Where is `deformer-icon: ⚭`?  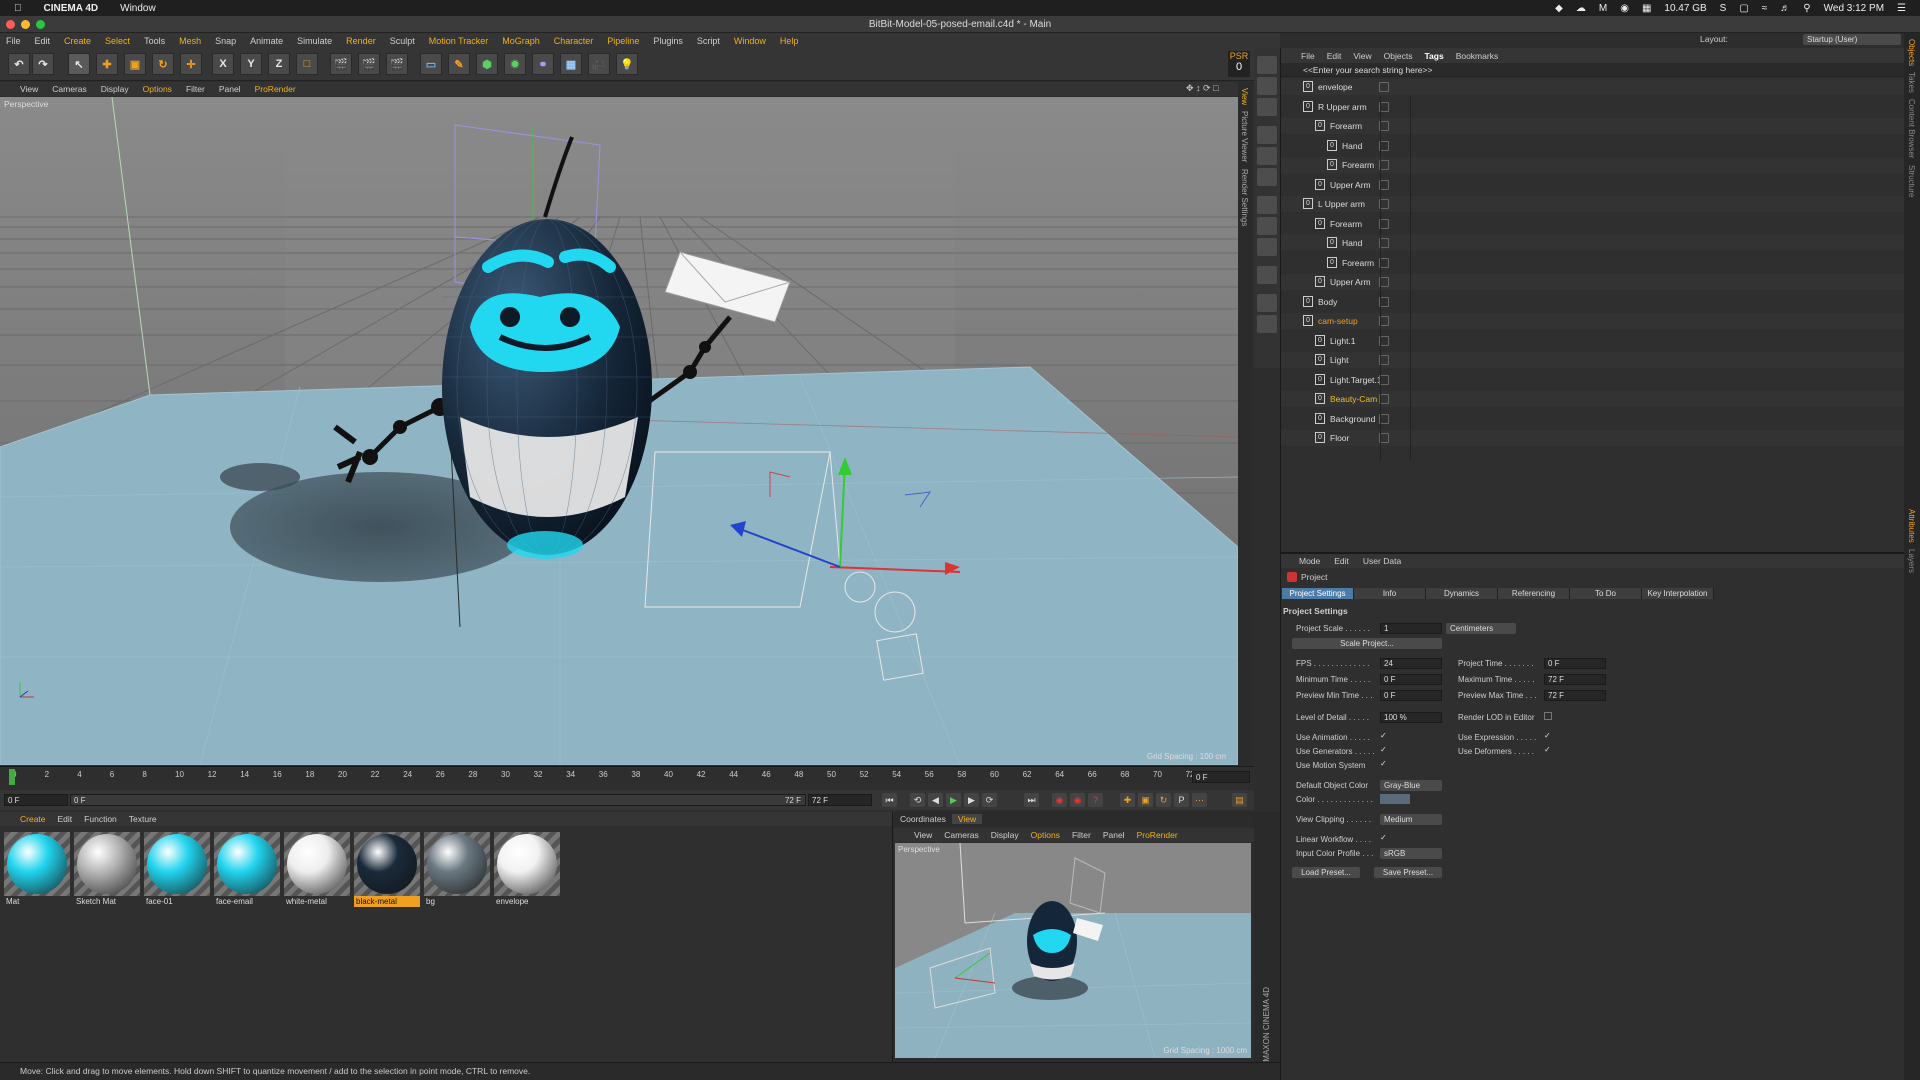
deformer-icon: ⚭ is located at coordinates (543, 64).